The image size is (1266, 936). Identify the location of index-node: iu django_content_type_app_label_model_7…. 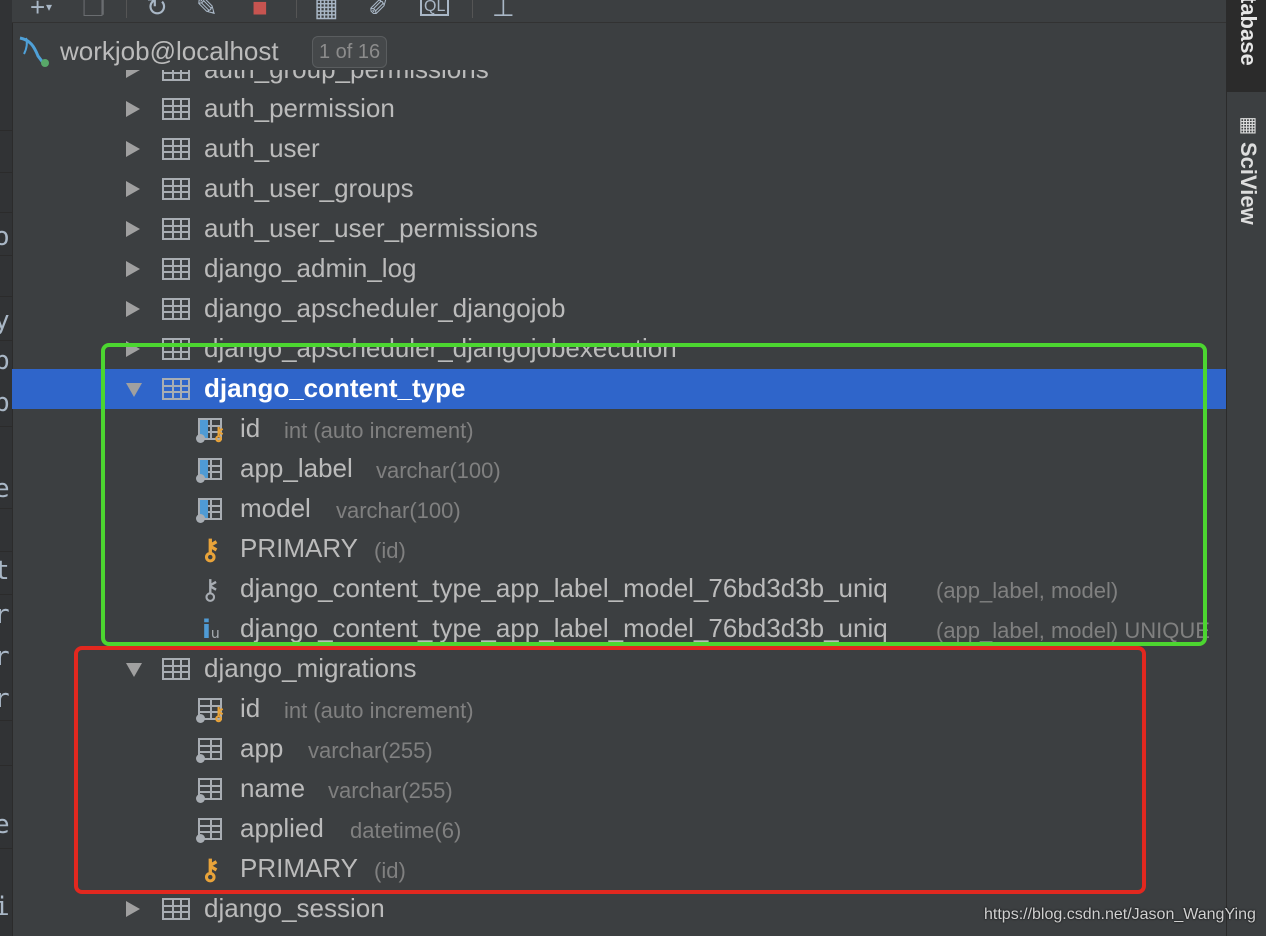
(619, 629).